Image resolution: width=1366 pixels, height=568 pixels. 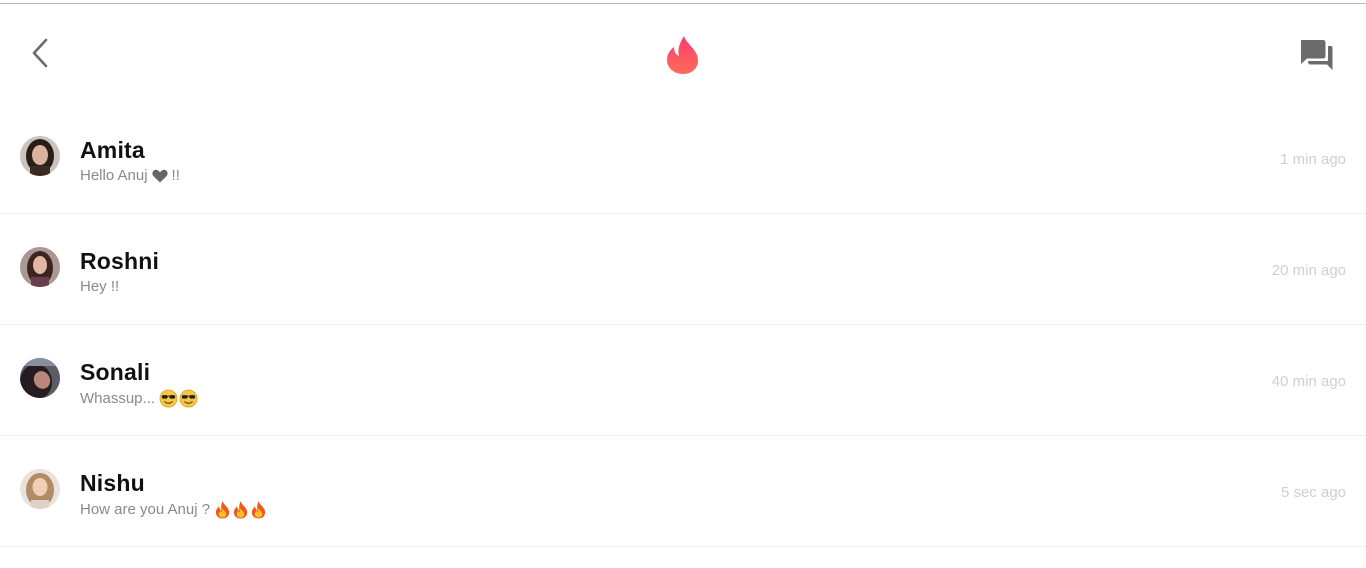 What do you see at coordinates (112, 483) in the screenshot?
I see `contact-name: Nishu` at bounding box center [112, 483].